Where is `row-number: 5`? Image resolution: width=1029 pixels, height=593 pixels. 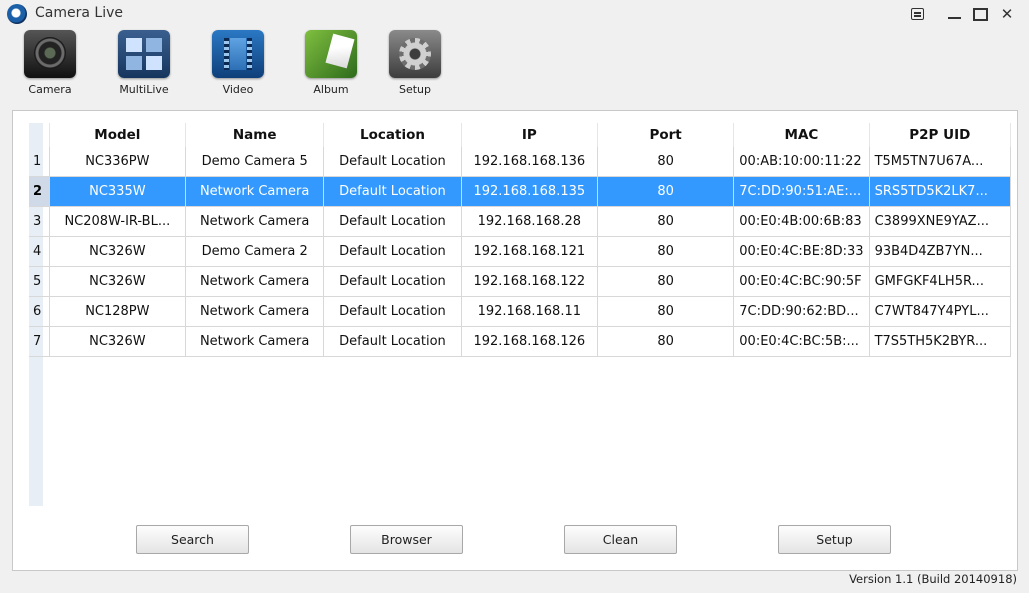 row-number: 5 is located at coordinates (39, 281).